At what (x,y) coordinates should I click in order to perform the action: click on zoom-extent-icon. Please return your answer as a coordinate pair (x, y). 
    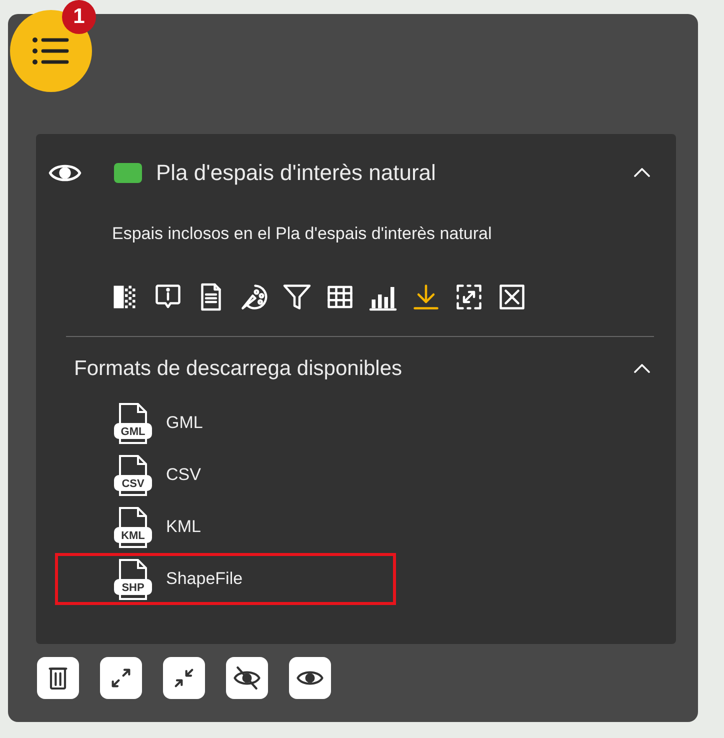
    Looking at the image, I should click on (469, 297).